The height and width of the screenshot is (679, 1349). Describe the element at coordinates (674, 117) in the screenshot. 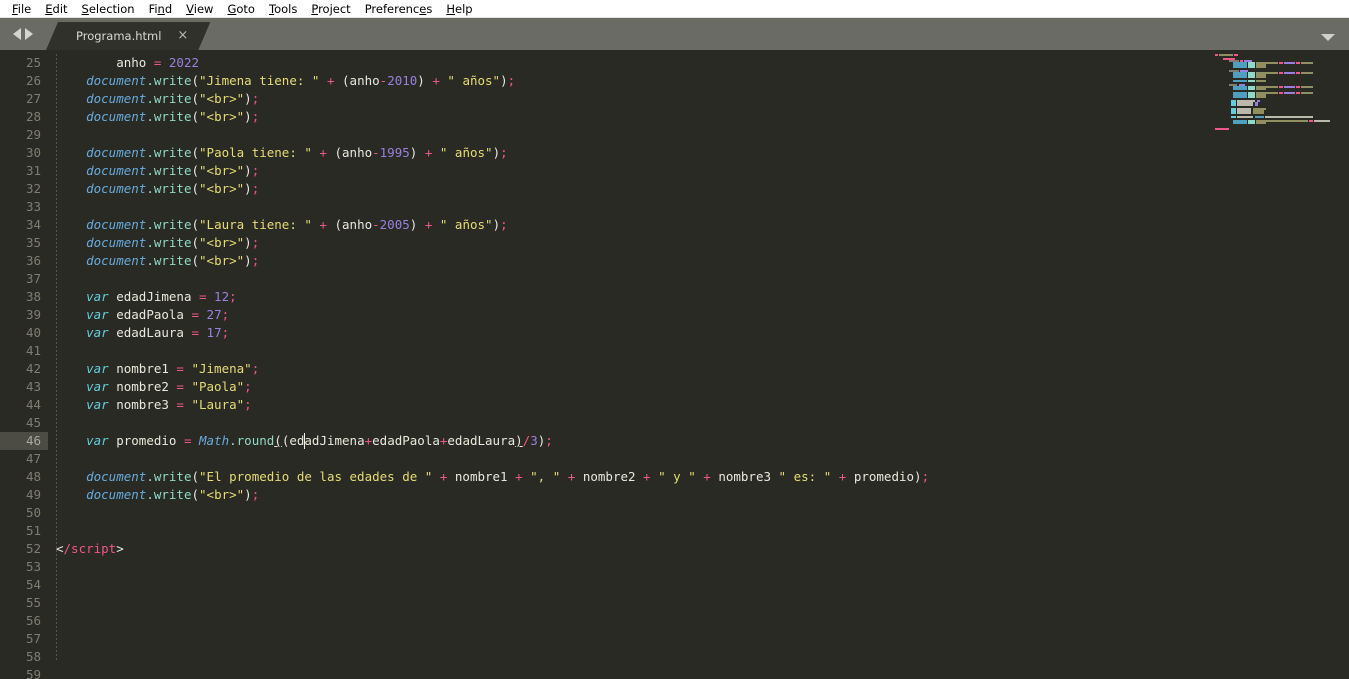

I see `code-line-28: 28 document.write("<br>");` at that location.